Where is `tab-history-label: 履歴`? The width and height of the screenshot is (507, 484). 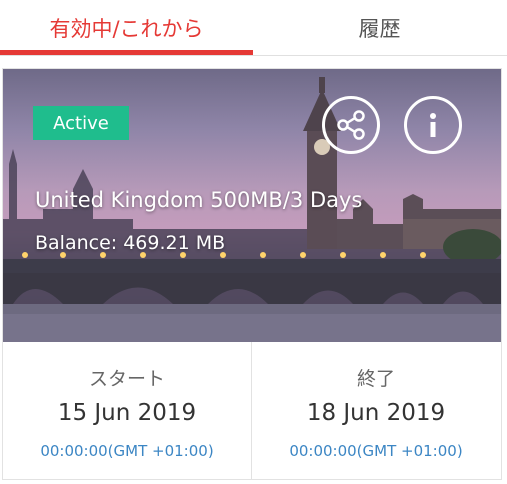
tab-history-label: 履歴 is located at coordinates (379, 29).